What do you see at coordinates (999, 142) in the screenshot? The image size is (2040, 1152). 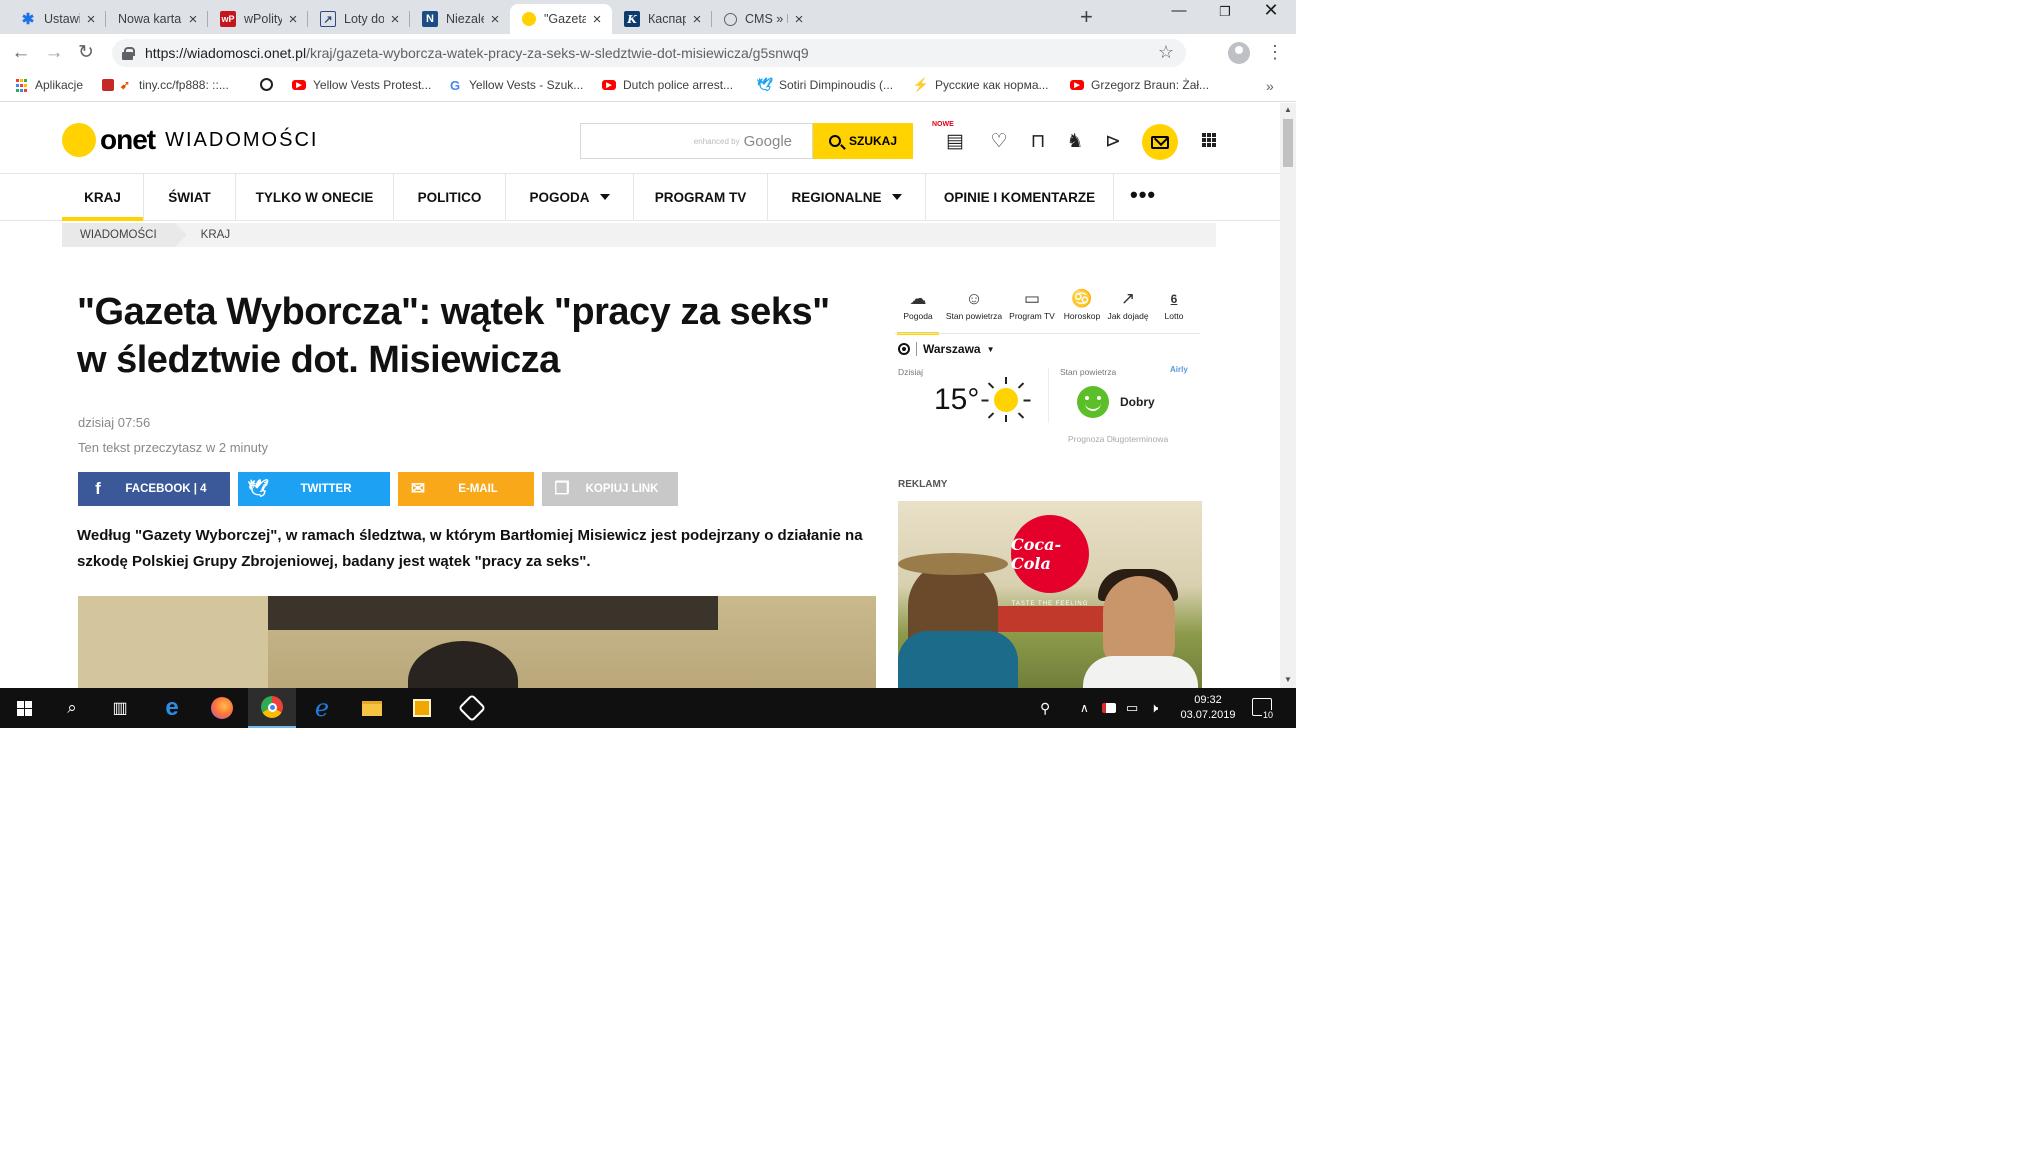 I see `heart-icon: ♡` at bounding box center [999, 142].